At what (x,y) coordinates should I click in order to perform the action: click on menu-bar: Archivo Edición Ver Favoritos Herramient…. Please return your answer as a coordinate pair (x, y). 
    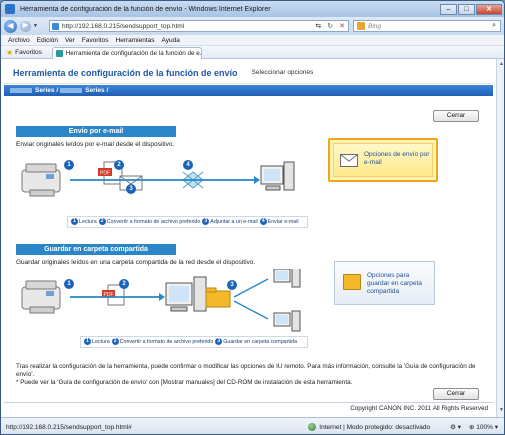
    Looking at the image, I should click on (252, 40).